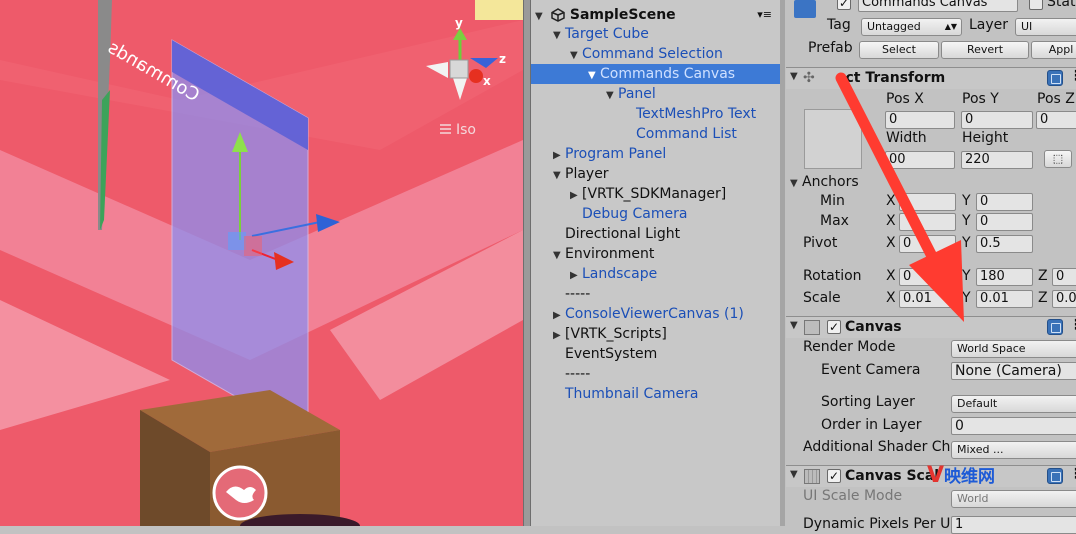 The height and width of the screenshot is (534, 1076). Describe the element at coordinates (632, 394) in the screenshot. I see `hierarchy-item-label: Thumbnail Camera` at that location.